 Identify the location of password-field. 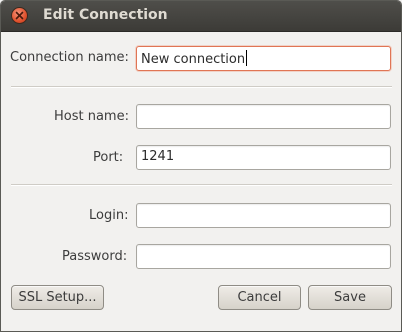
(263, 256).